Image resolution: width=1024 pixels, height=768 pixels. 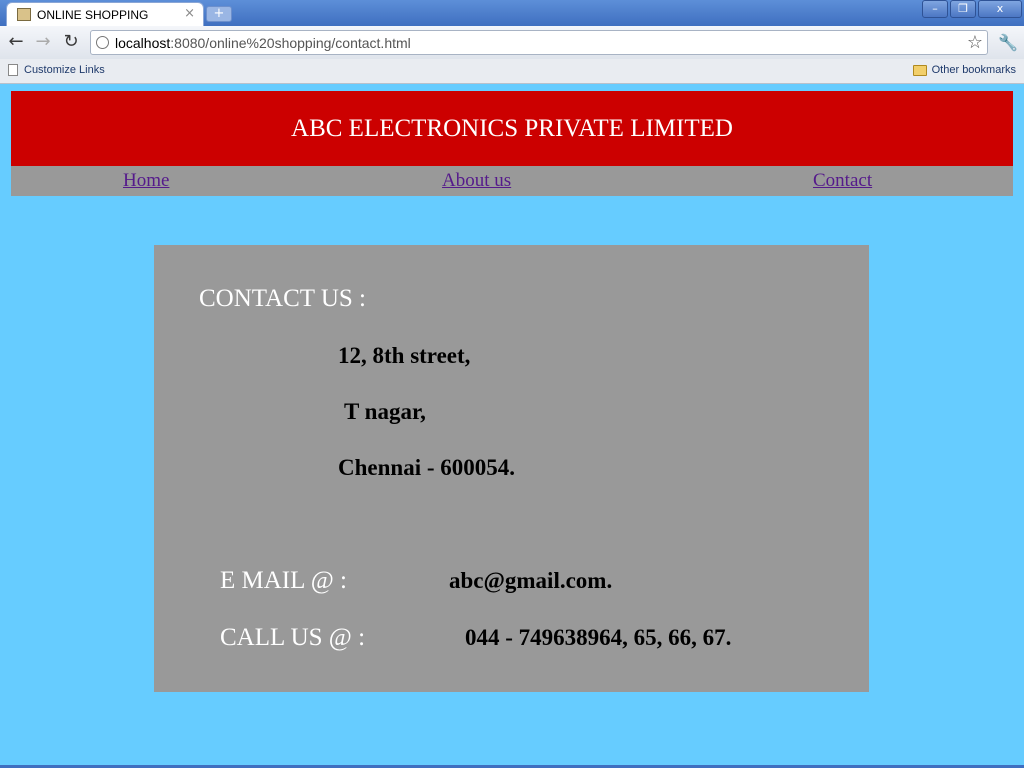 What do you see at coordinates (935, 9) in the screenshot?
I see `minimize-button: –` at bounding box center [935, 9].